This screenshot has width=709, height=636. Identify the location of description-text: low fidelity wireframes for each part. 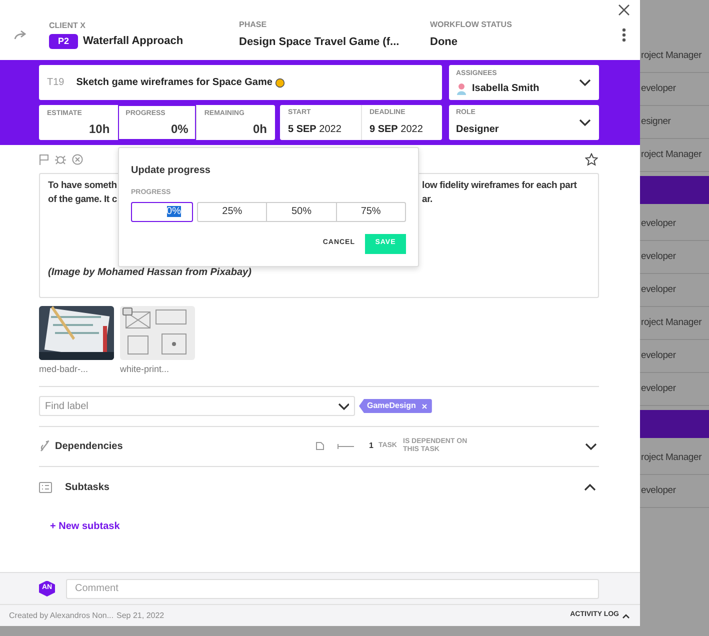
(499, 185).